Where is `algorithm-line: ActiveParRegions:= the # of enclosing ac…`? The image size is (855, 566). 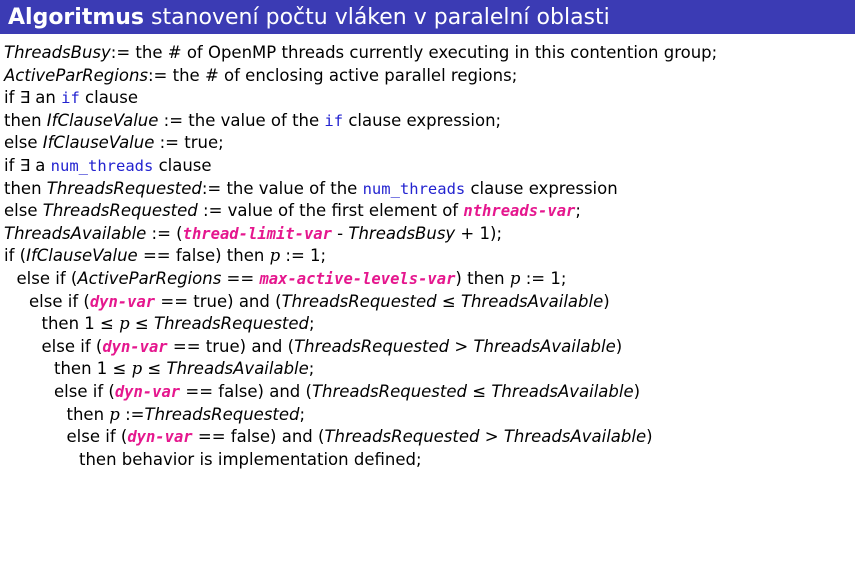 algorithm-line: ActiveParRegions:= the # of enclosing ac… is located at coordinates (427, 76).